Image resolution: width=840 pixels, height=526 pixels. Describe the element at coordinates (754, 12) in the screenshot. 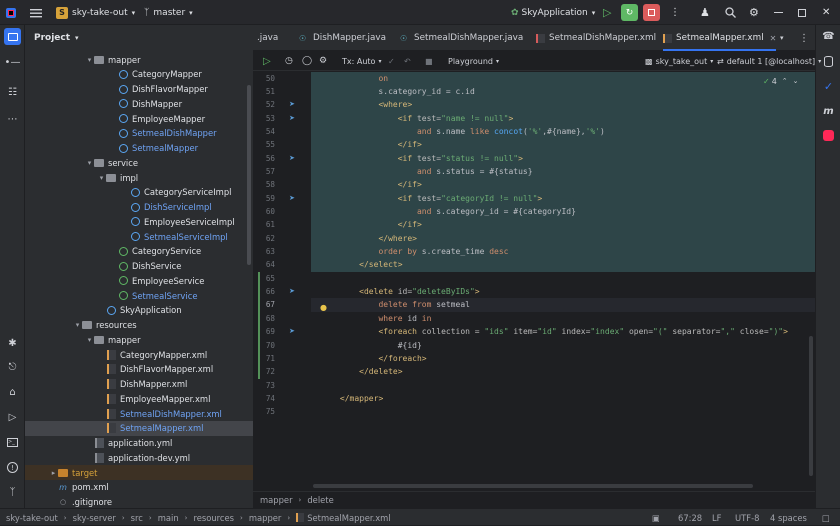

I see `settings-gear-icon: ⚙` at that location.